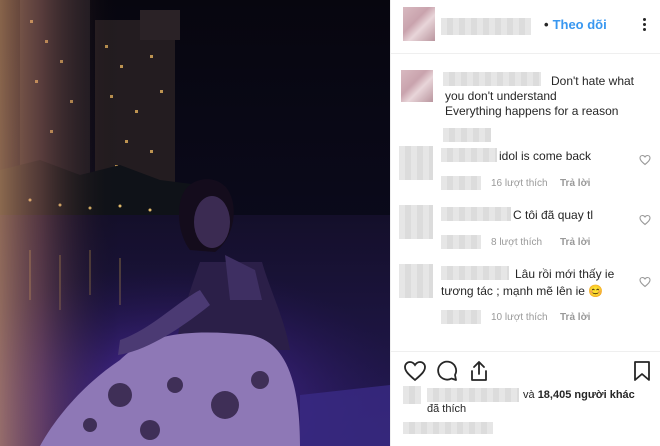 The width and height of the screenshot is (660, 446). Describe the element at coordinates (486, 26) in the screenshot. I see `author-username-redacted` at that location.